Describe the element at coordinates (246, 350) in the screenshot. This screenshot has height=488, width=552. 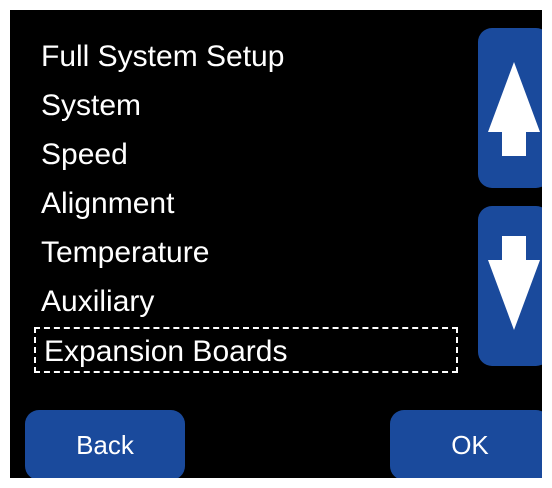
I see `menu-item-expansion-boards: Expansion Boards` at that location.